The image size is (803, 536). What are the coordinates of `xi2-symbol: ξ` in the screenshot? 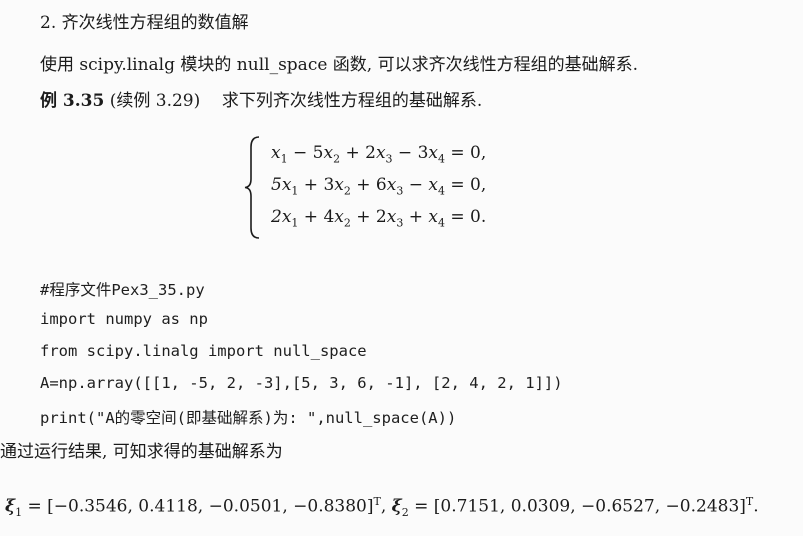 It's located at (396, 506).